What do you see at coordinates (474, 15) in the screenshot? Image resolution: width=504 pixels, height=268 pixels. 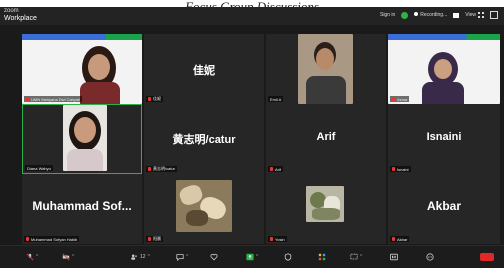 I see `view-button: View` at bounding box center [474, 15].